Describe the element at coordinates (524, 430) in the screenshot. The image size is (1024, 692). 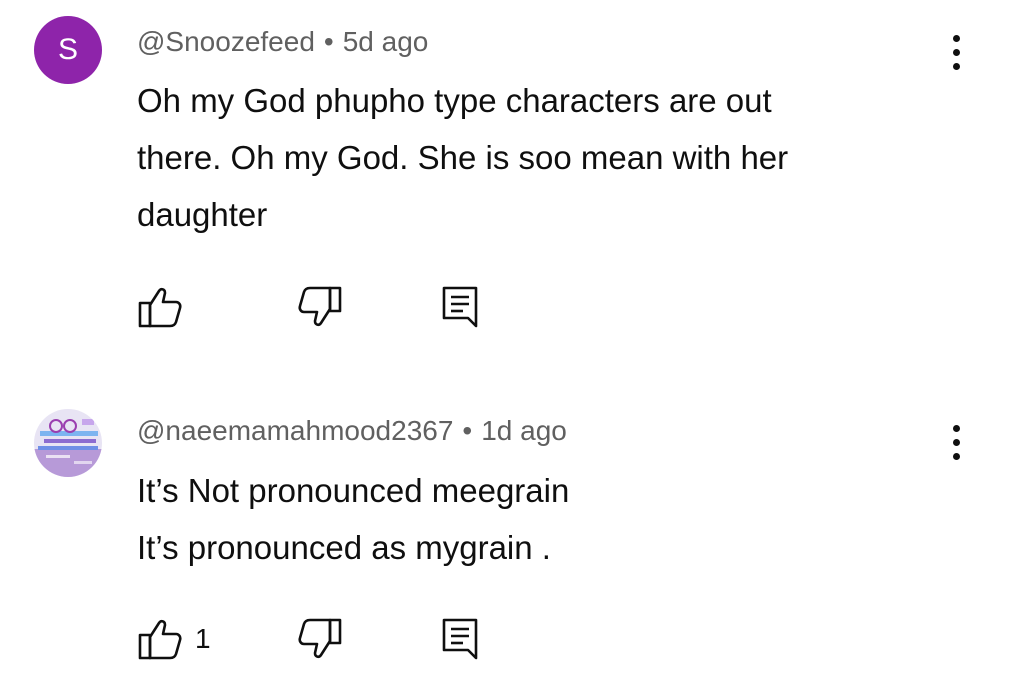
I see `comment-timestamp: 1d ago` at that location.